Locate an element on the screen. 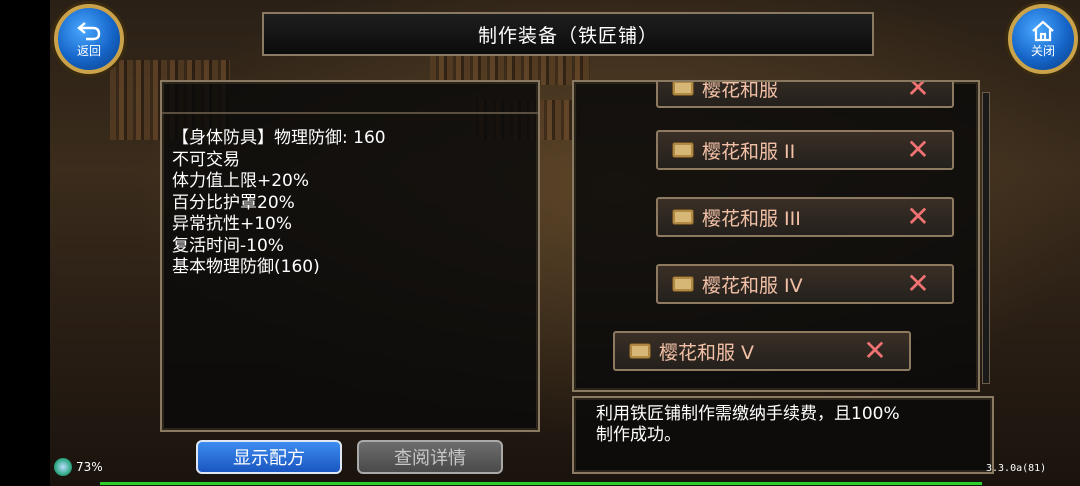 This screenshot has height=486, width=1080. fee-description: 利用铁匠铺制作需缴纳手续费，且100% 制作成功。 is located at coordinates (748, 425).